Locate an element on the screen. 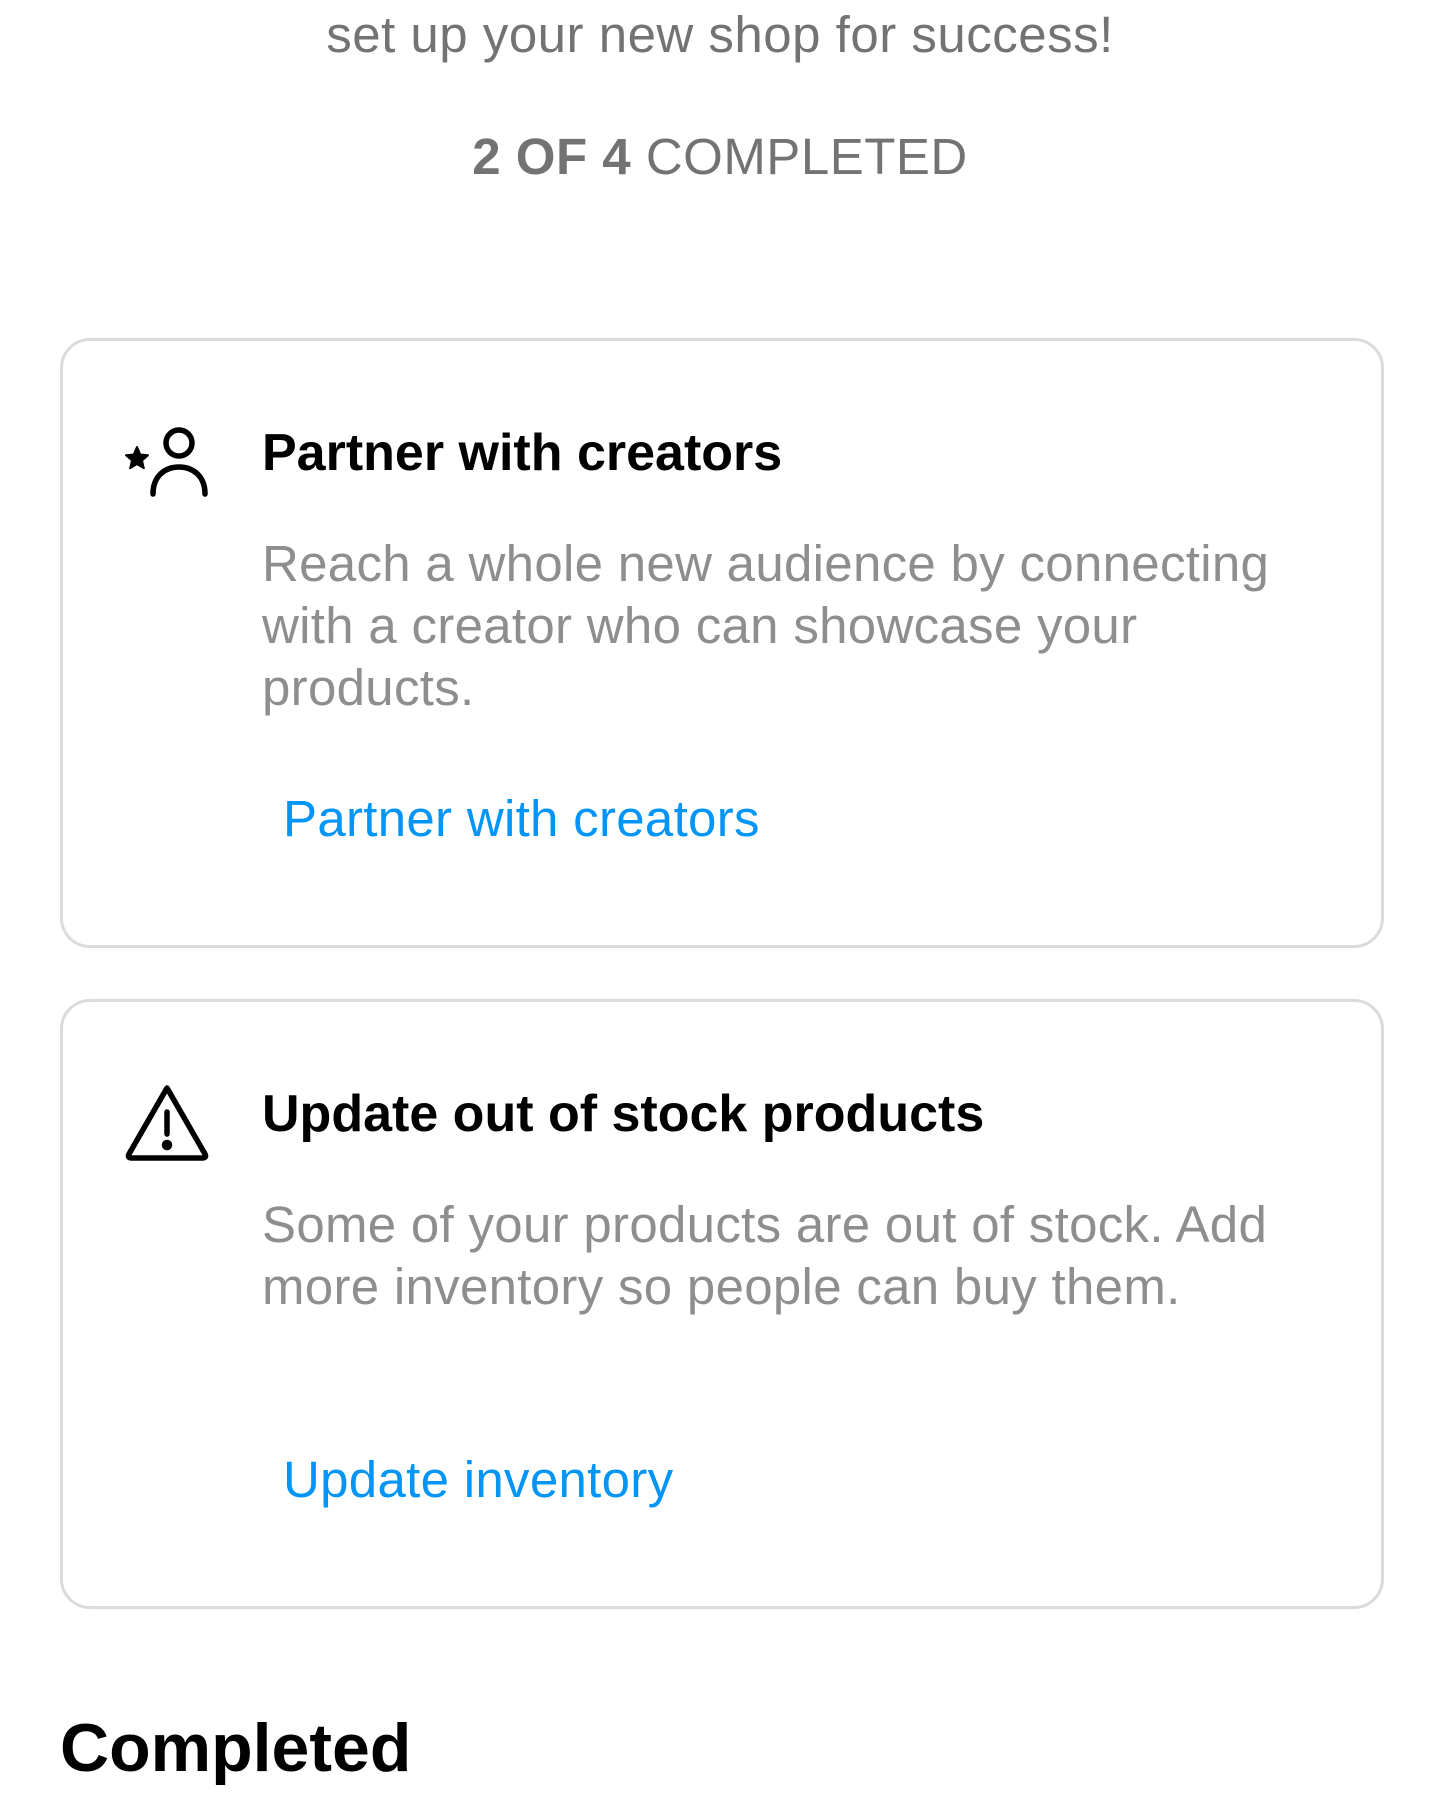  progress-suffix: COMPLETED is located at coordinates (806, 156).